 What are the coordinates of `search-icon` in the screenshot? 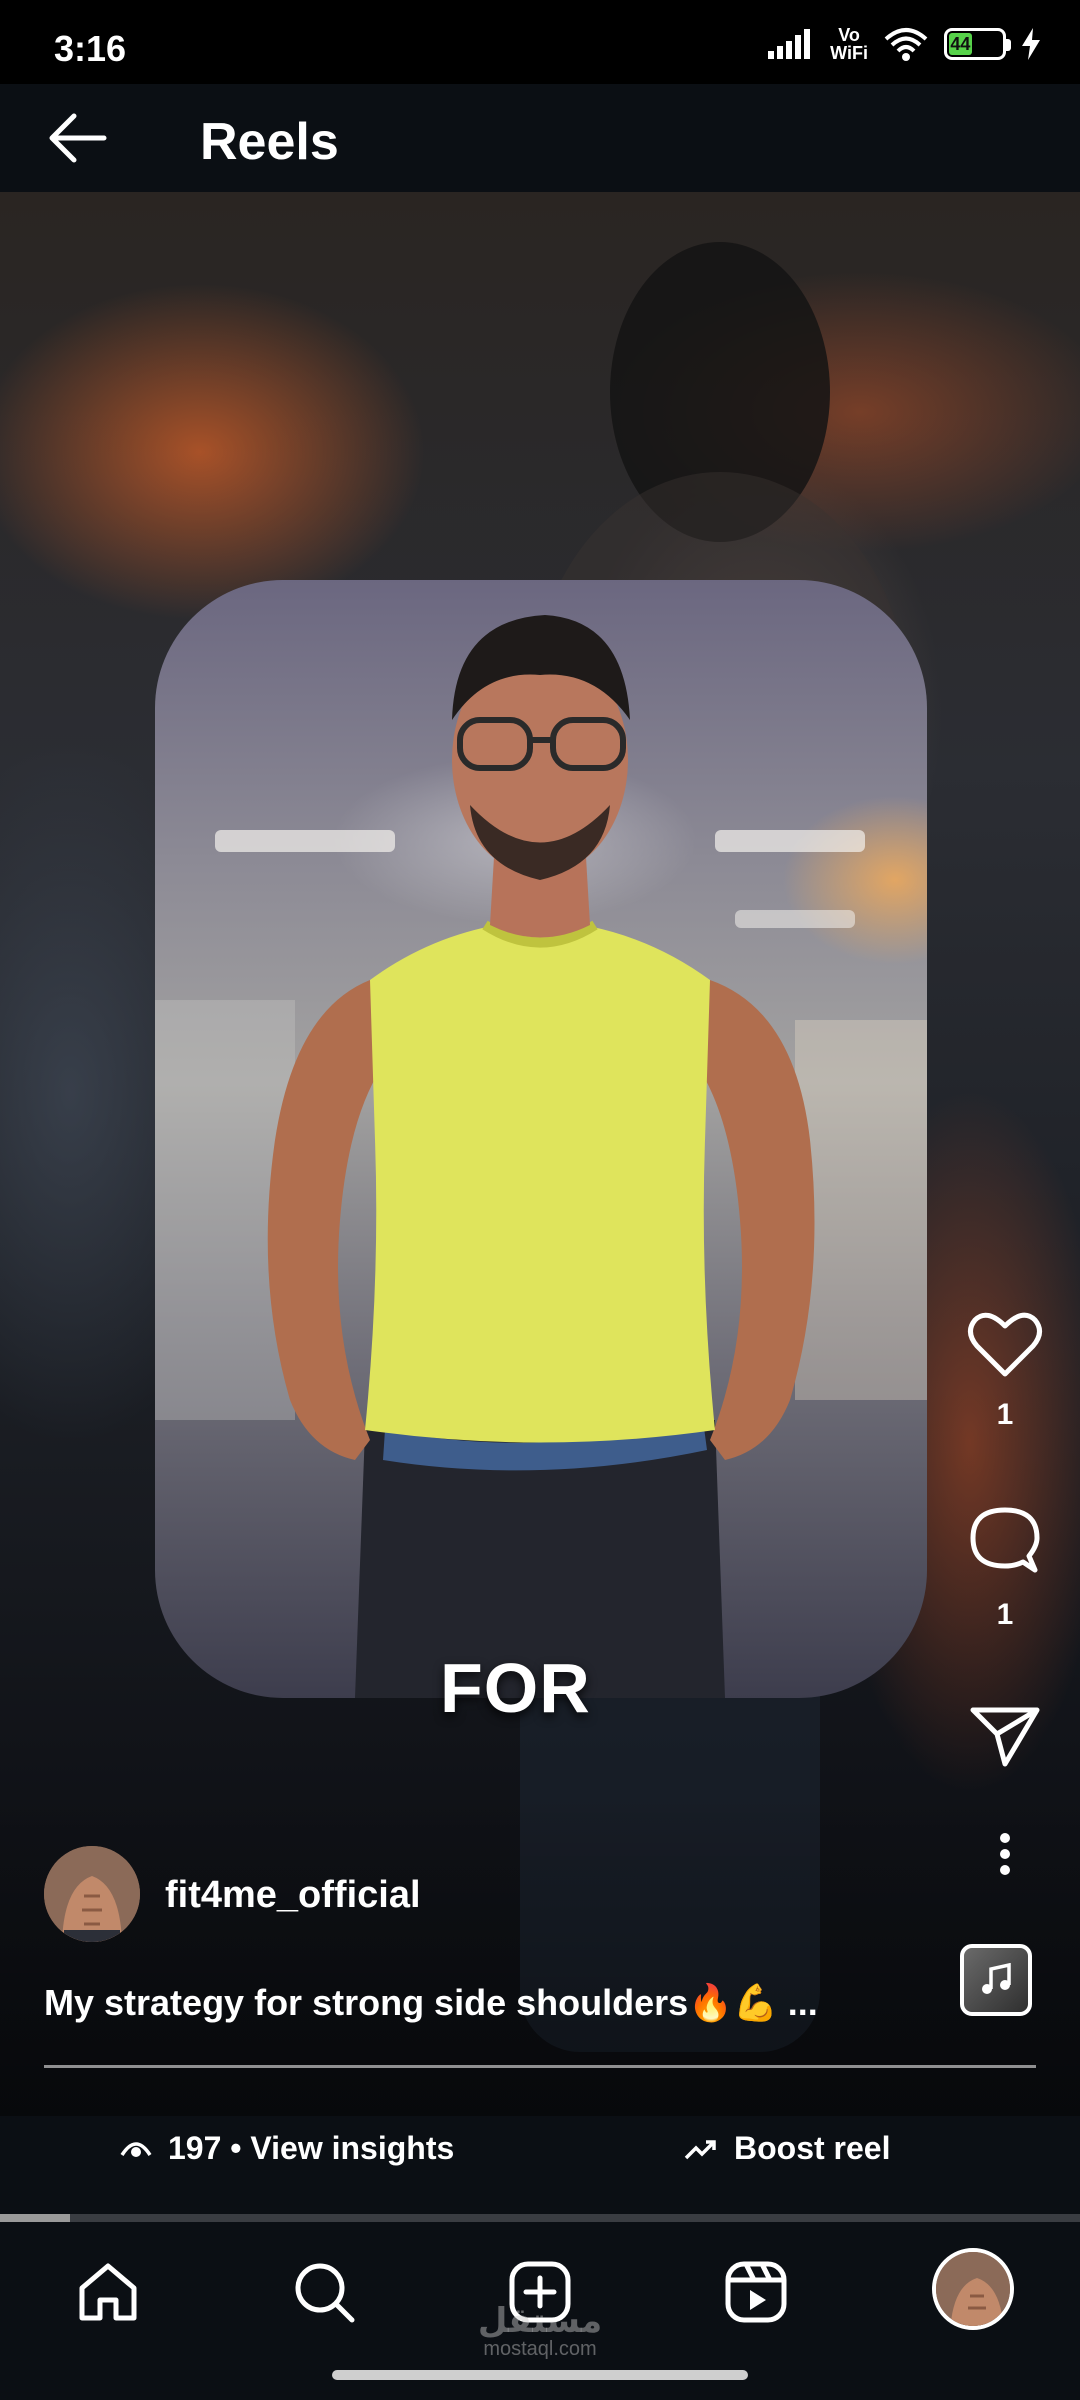 It's located at (325, 2293).